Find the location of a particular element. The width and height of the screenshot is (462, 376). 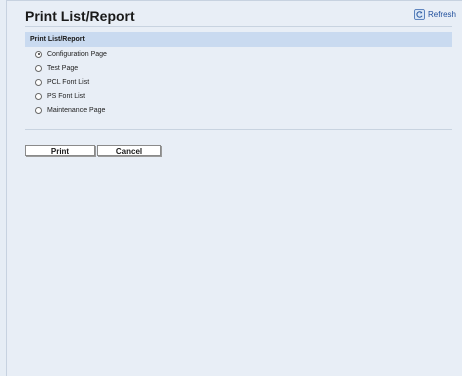

section-header: Print List/Report is located at coordinates (238, 39).